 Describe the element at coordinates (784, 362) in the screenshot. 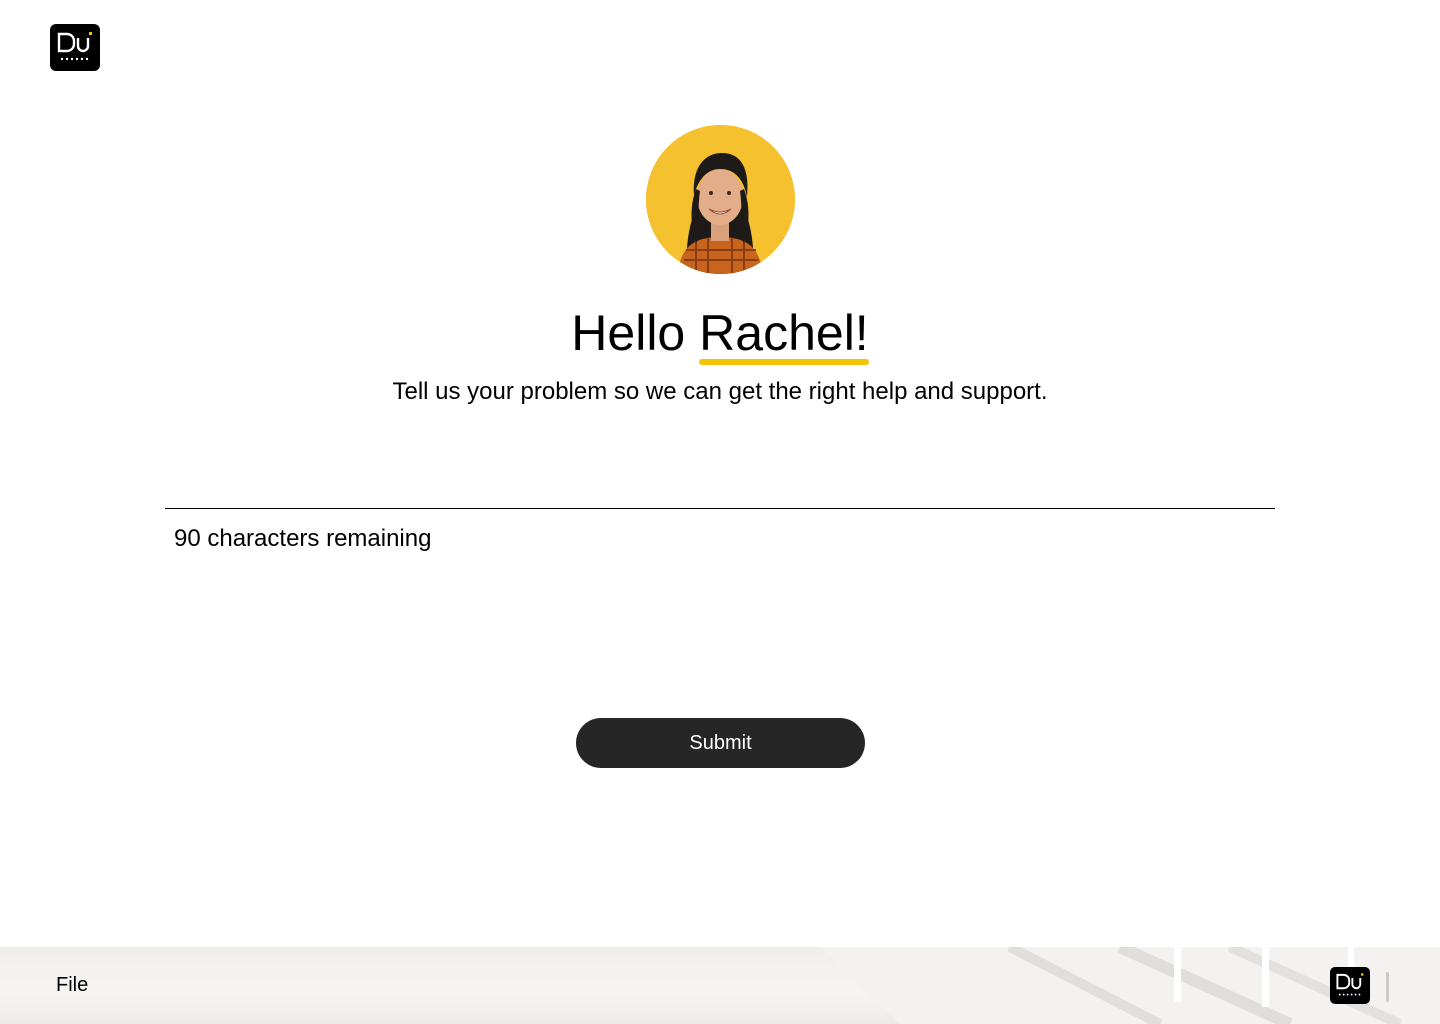

I see `name-underline` at that location.